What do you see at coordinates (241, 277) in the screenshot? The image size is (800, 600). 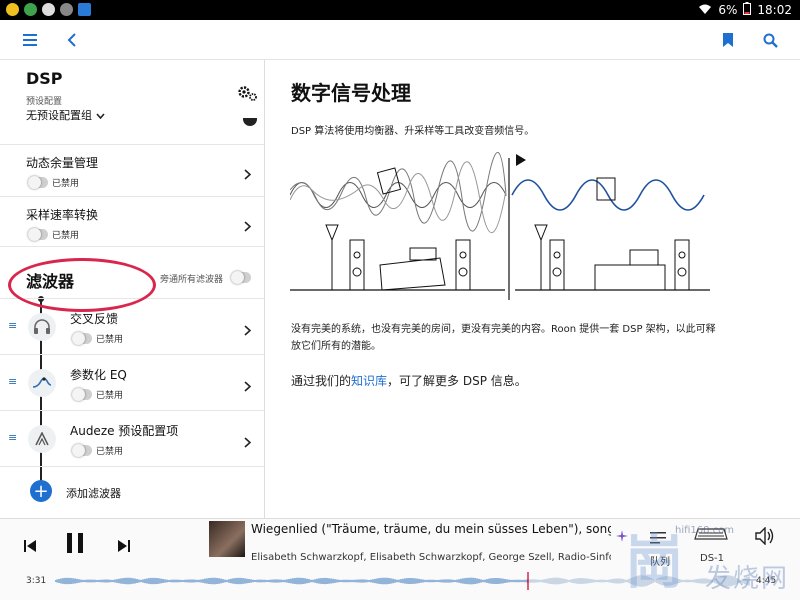 I see `bypass-toggle` at bounding box center [241, 277].